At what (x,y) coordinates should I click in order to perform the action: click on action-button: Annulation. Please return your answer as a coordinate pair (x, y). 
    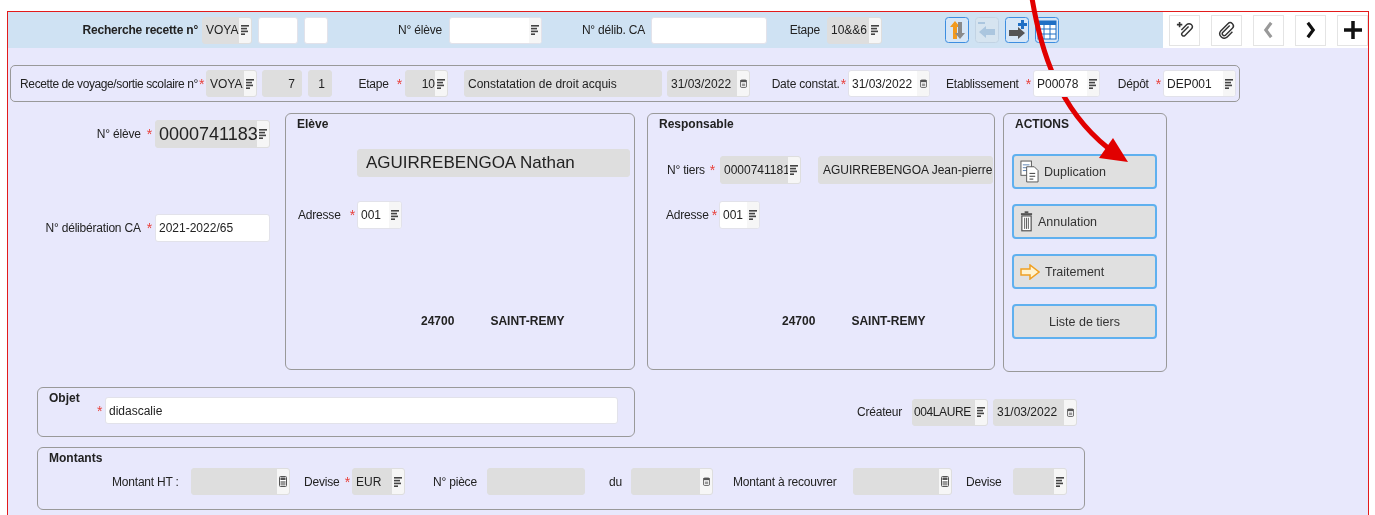
    Looking at the image, I should click on (1084, 221).